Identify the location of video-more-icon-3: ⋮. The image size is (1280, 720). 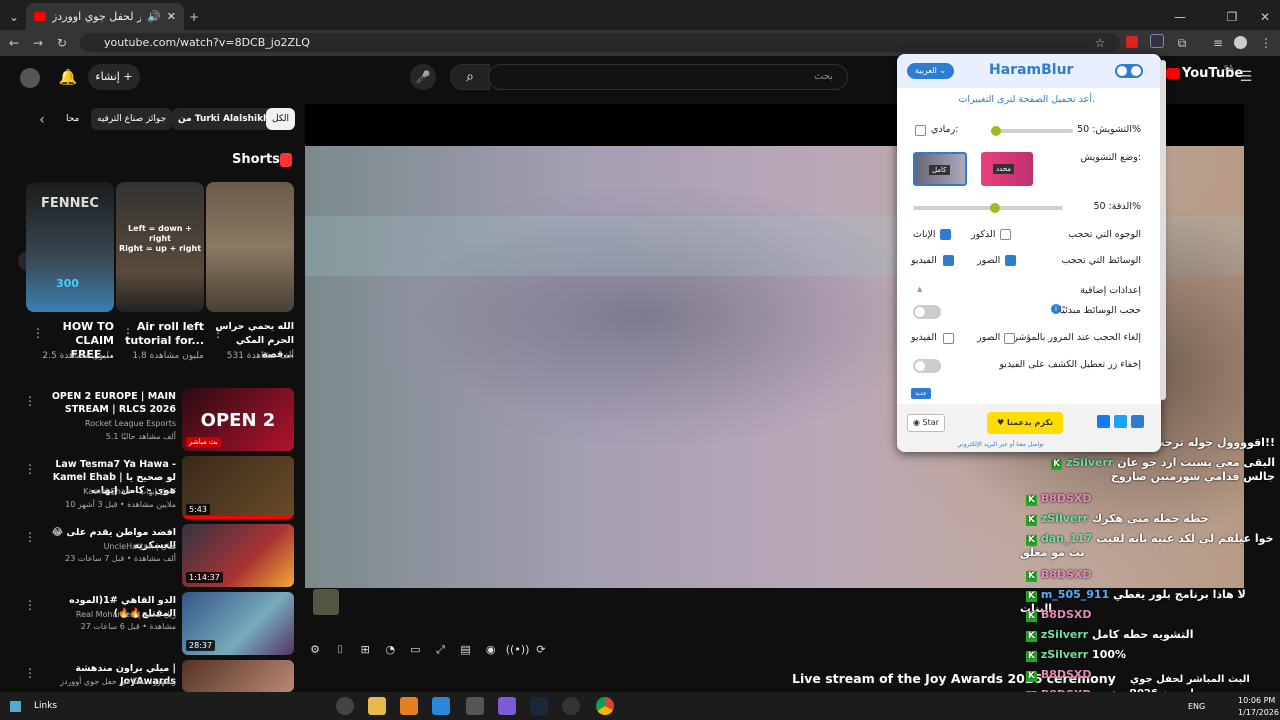
(30, 537).